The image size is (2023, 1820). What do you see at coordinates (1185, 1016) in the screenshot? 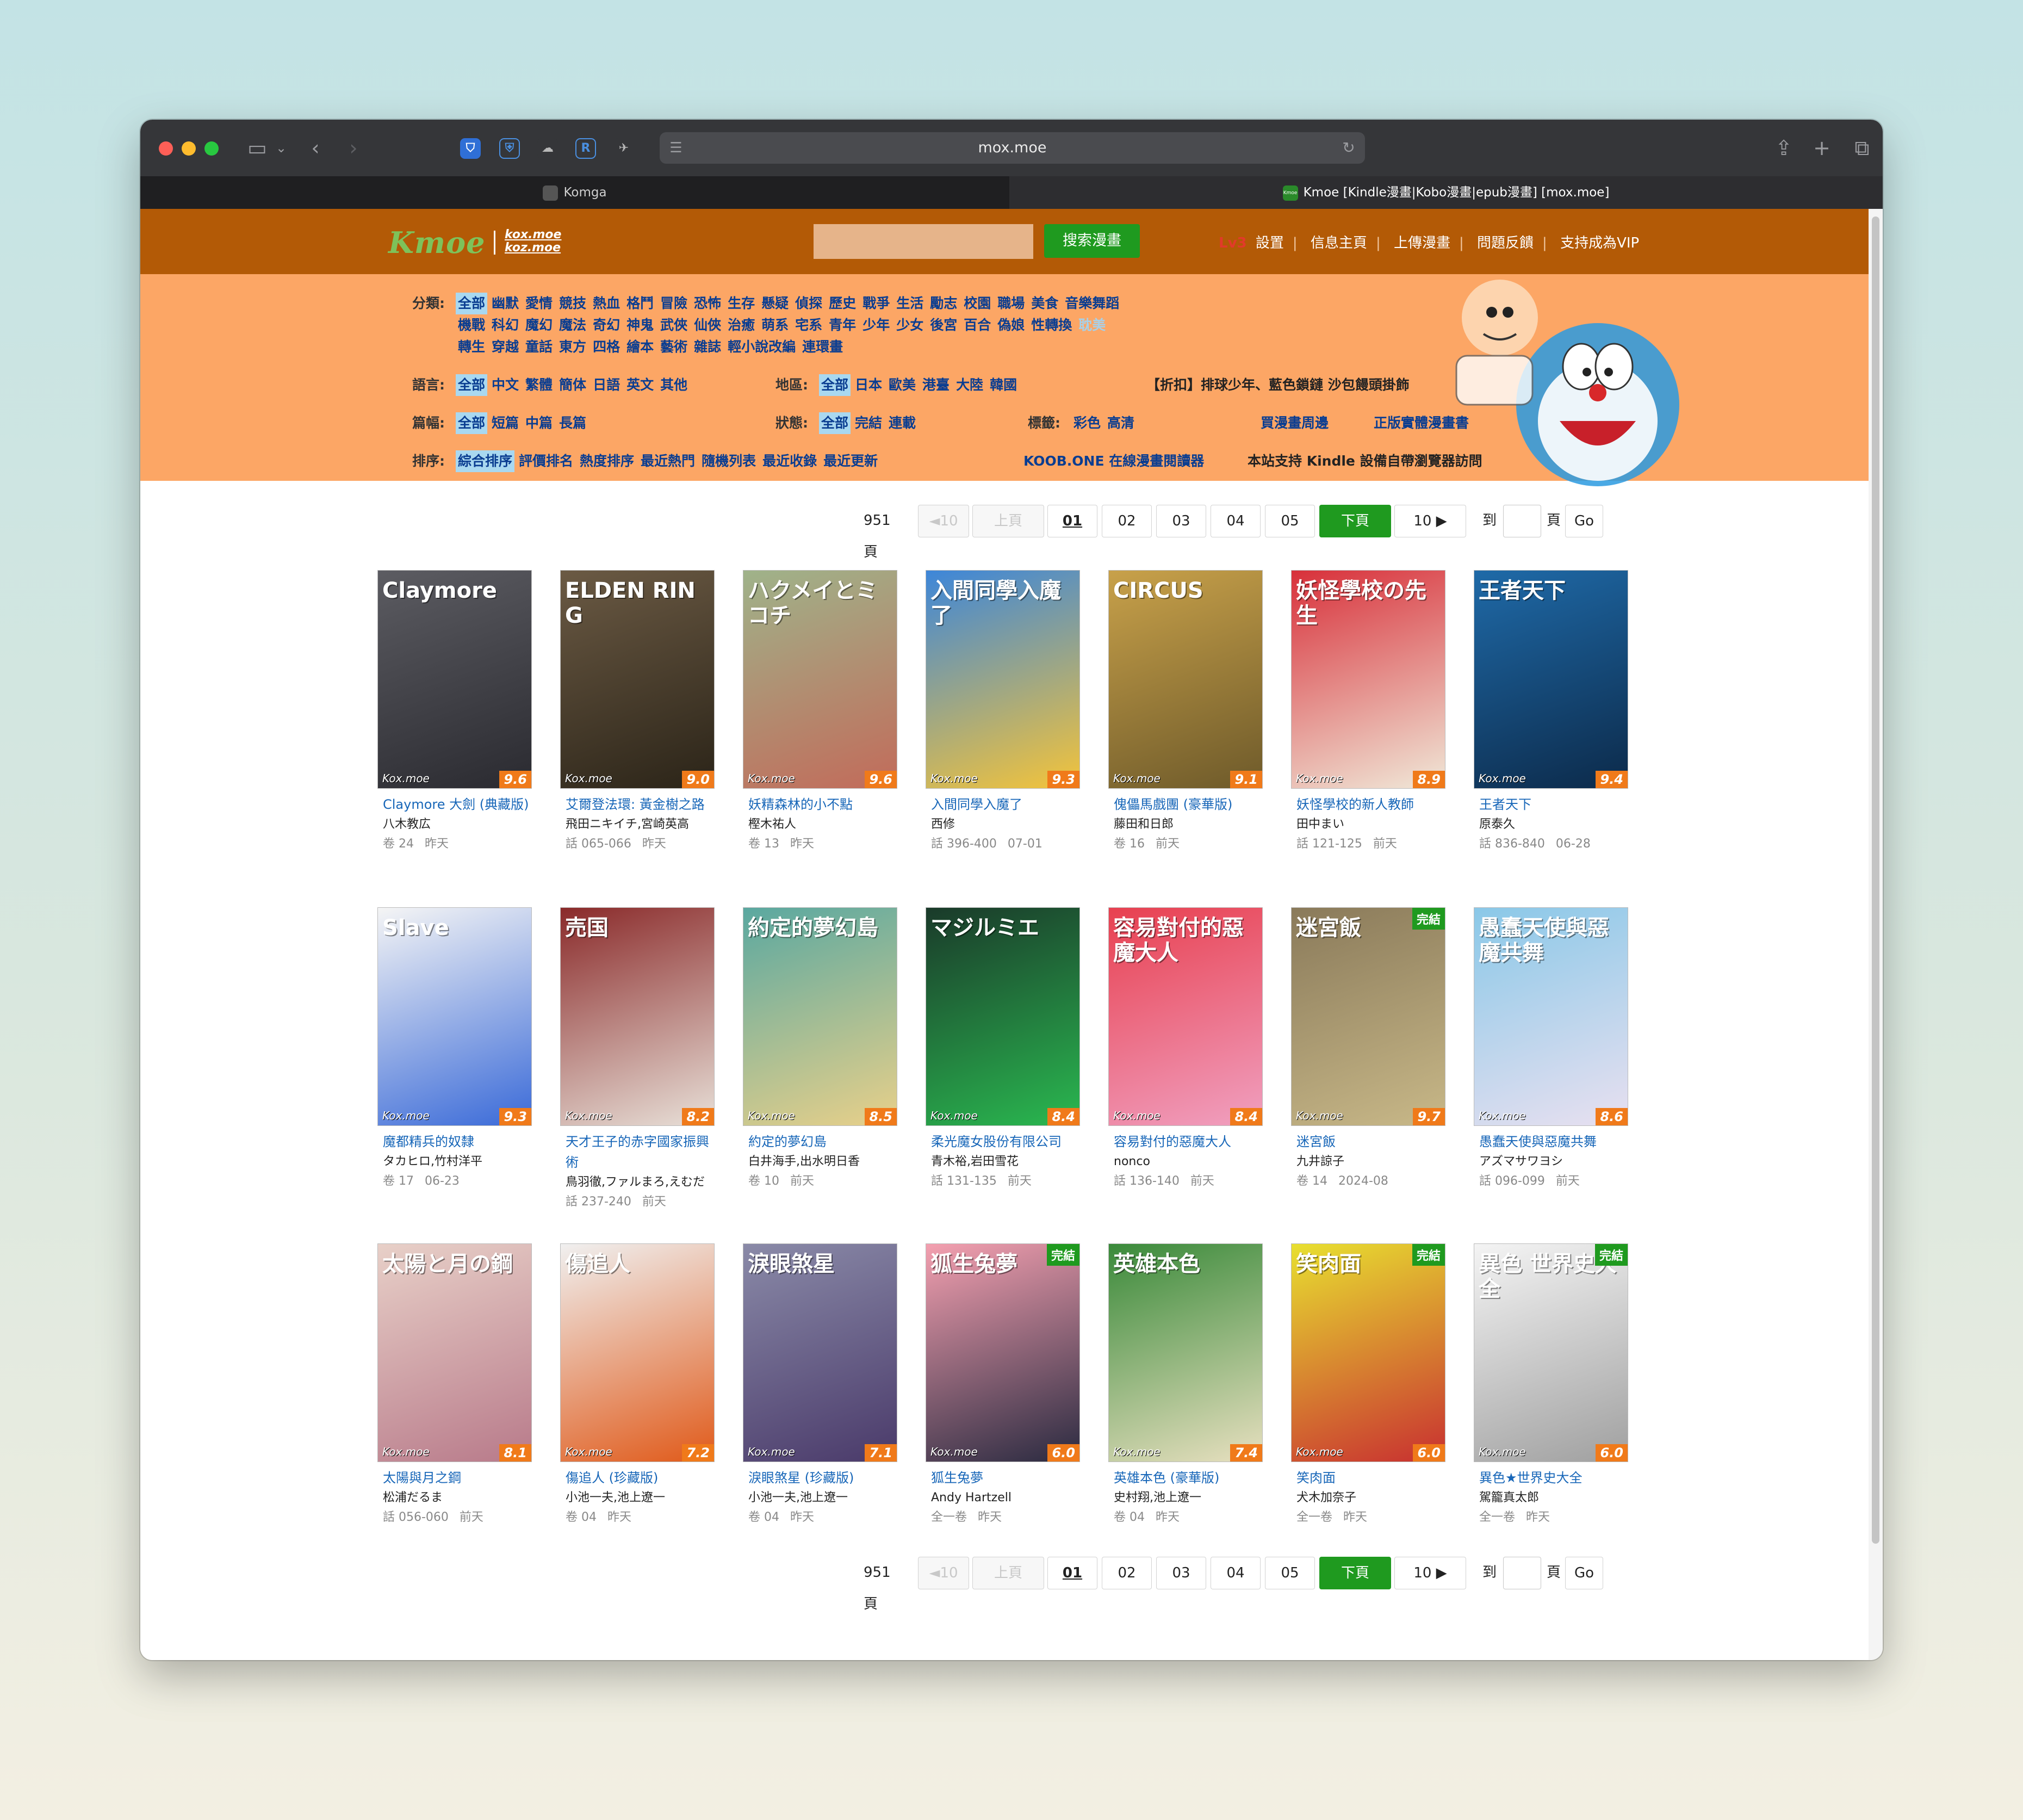
I see `manga-cover: 容易對付的惡魔大人 Kox.moe 8.4` at bounding box center [1185, 1016].